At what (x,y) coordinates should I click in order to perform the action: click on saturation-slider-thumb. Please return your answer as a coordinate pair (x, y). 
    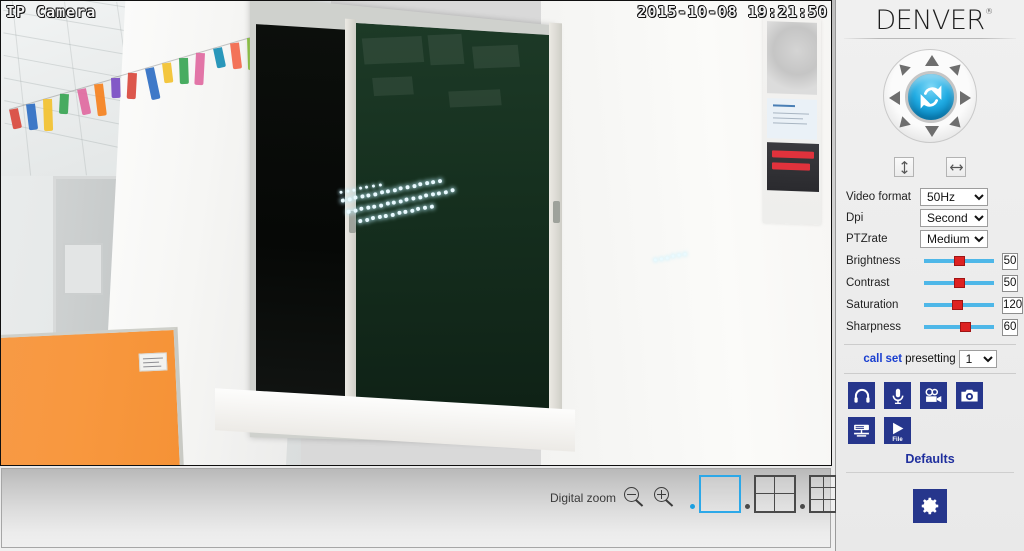
    Looking at the image, I should click on (958, 305).